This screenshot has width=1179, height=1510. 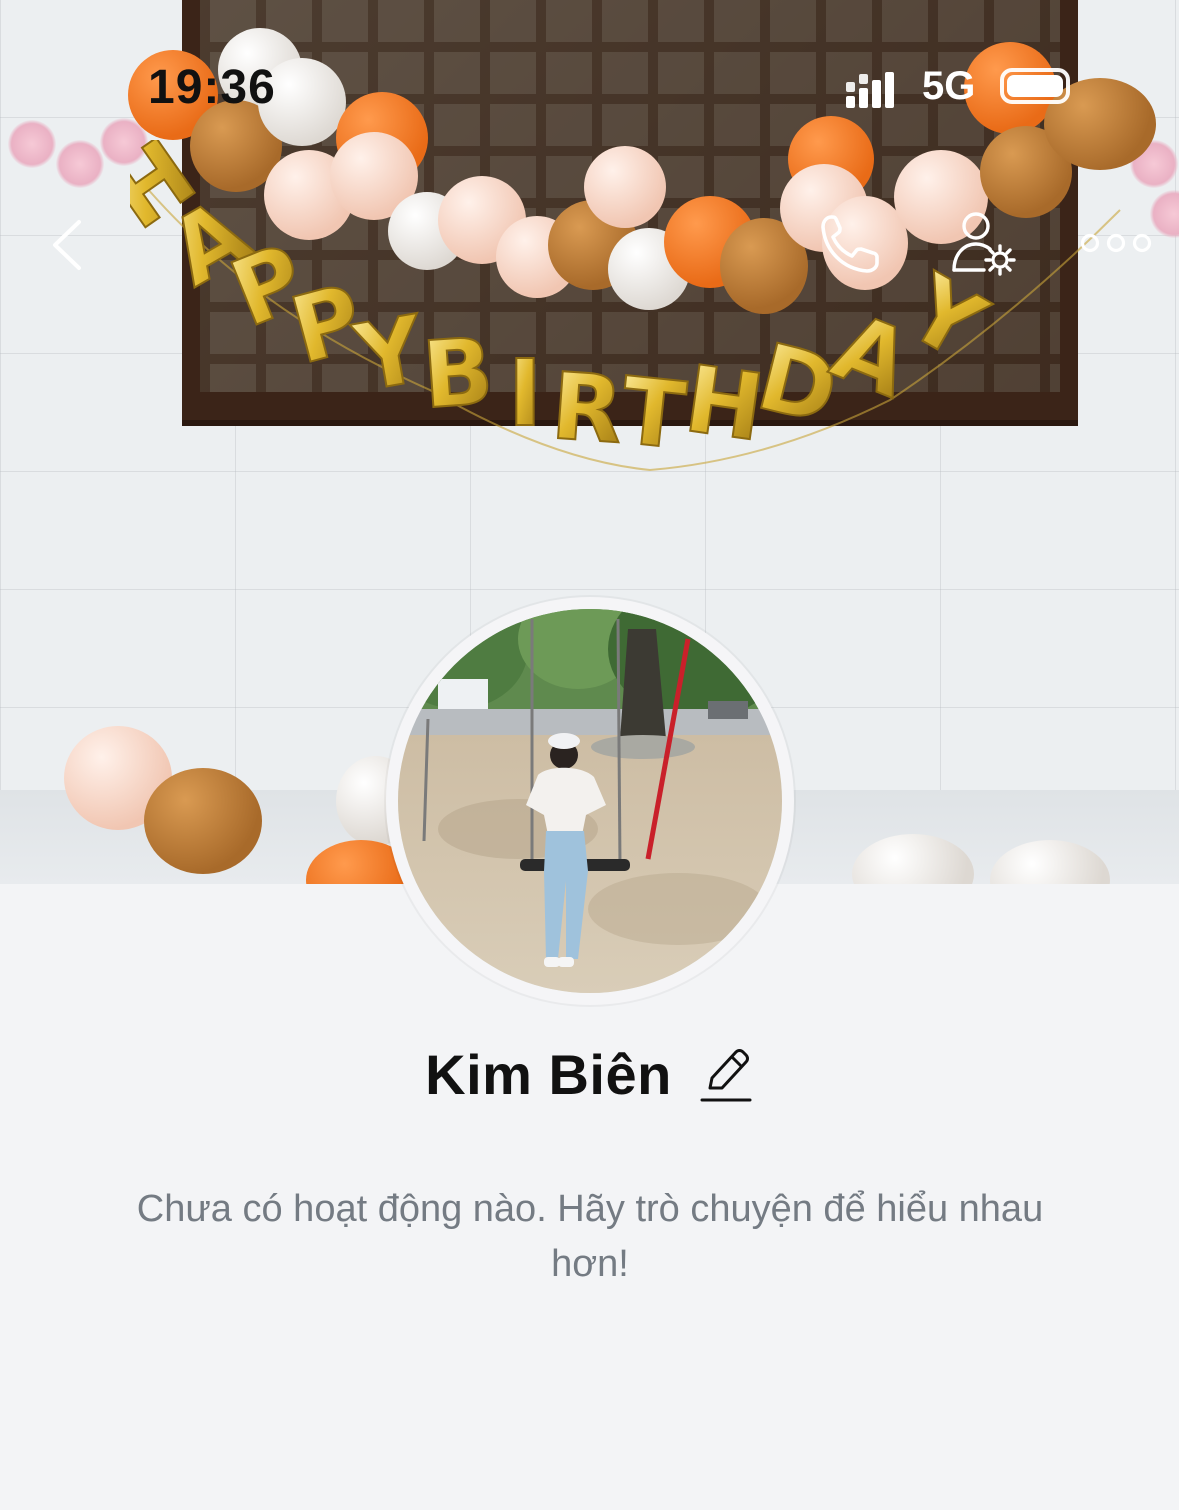 What do you see at coordinates (870, 90) in the screenshot?
I see `cellular-signal-icon` at bounding box center [870, 90].